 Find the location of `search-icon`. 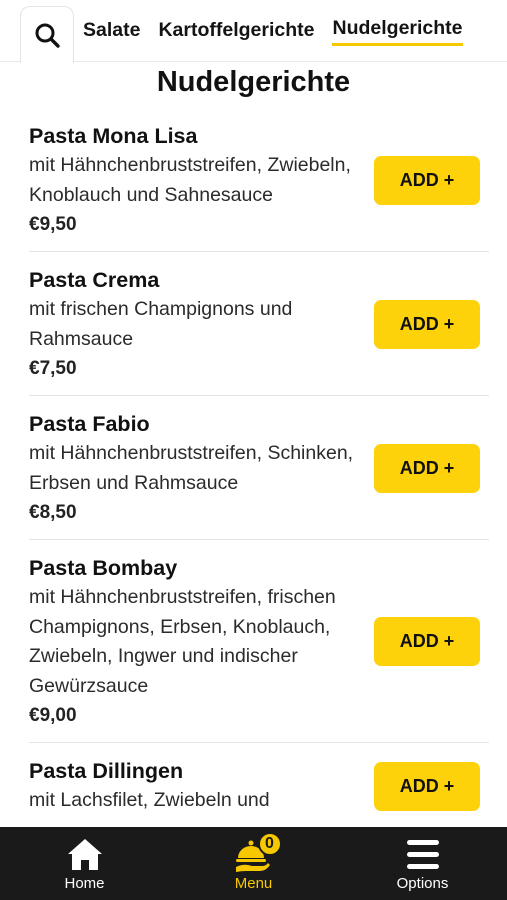

search-icon is located at coordinates (47, 35).